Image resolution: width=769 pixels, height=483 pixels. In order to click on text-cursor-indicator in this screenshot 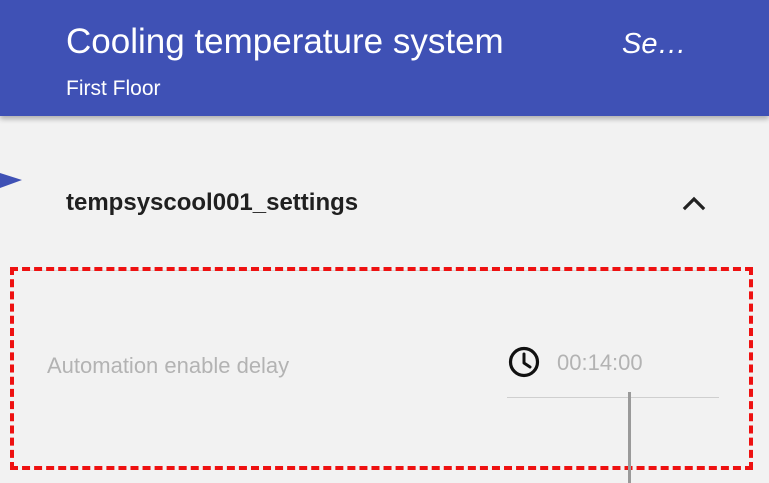, I will do `click(629, 437)`.